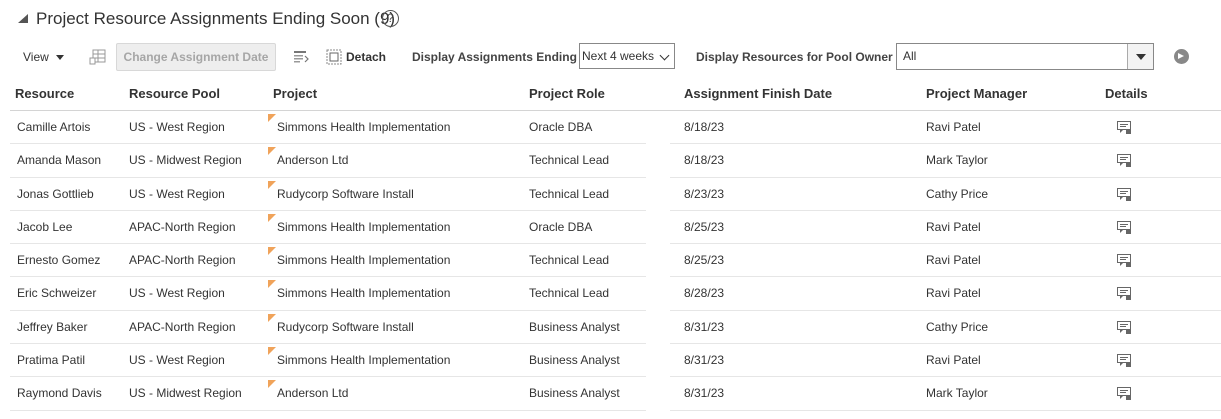 The image size is (1221, 419). What do you see at coordinates (758, 93) in the screenshot?
I see `column-header-finish-date: Assignment Finish Date` at bounding box center [758, 93].